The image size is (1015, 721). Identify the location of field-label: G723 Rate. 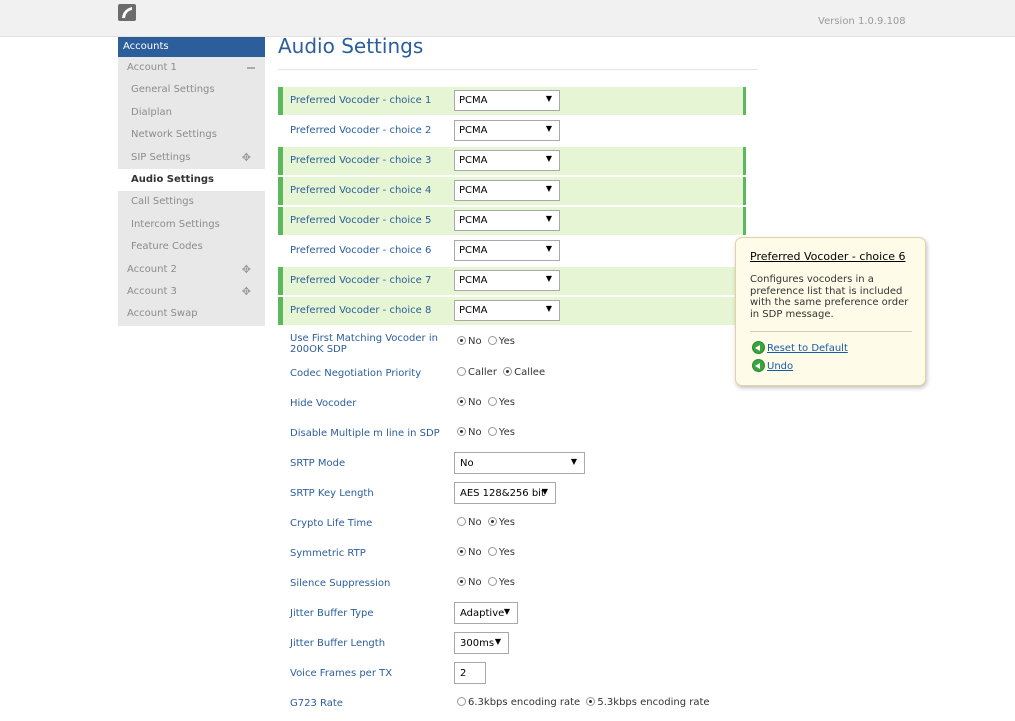
(316, 703).